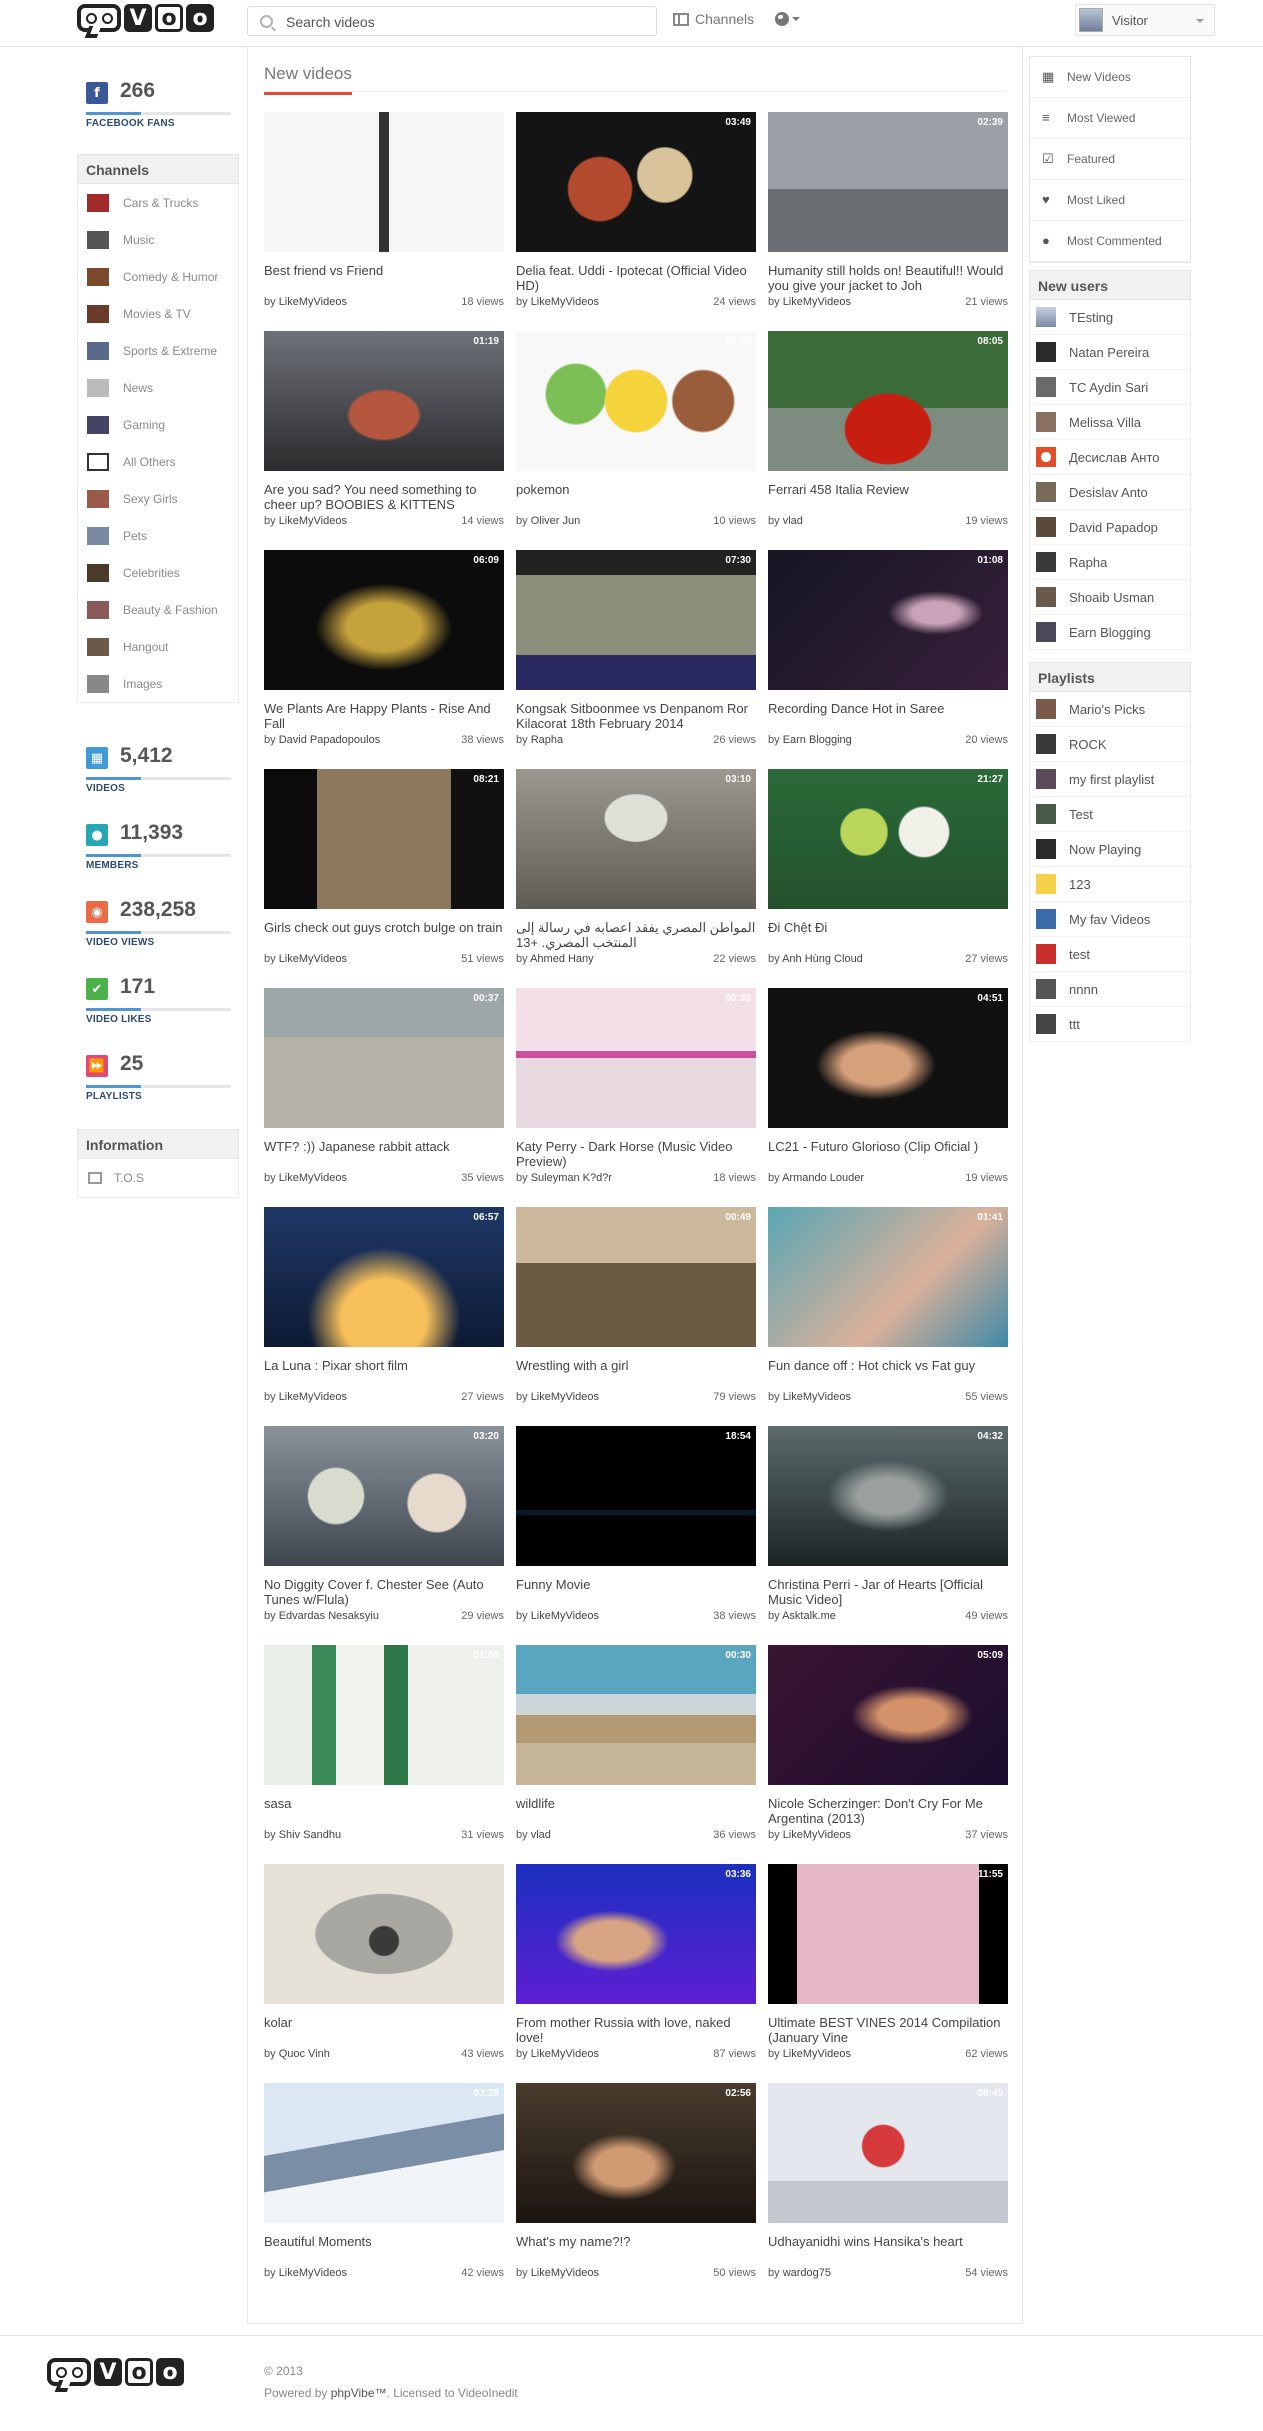 The image size is (1263, 2431). I want to click on user-item: Desislav Anto, so click(1110, 492).